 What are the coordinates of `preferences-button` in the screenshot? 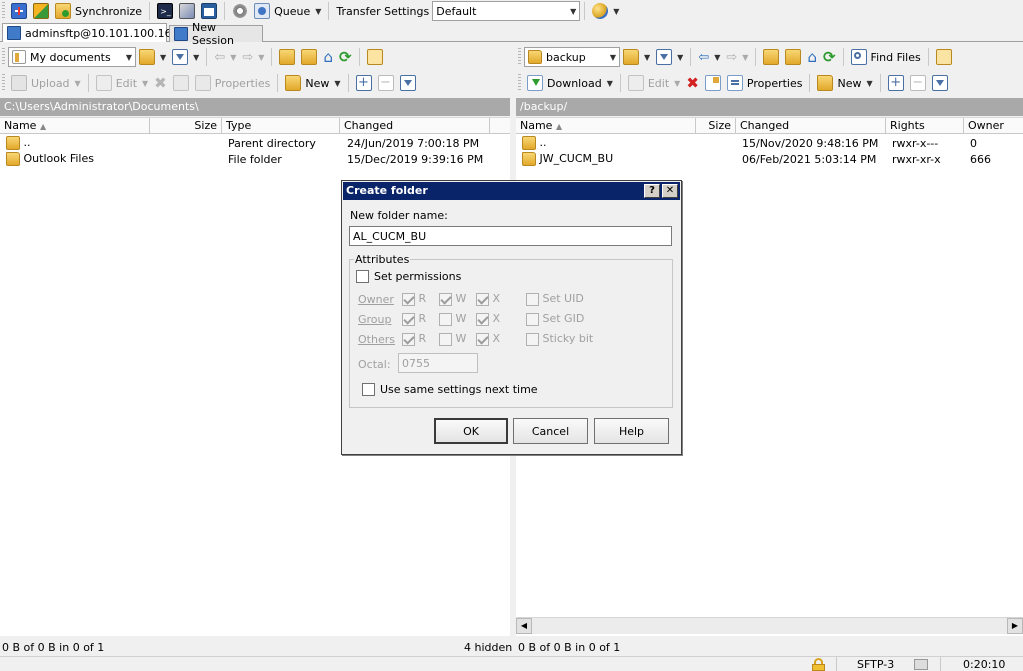 It's located at (240, 11).